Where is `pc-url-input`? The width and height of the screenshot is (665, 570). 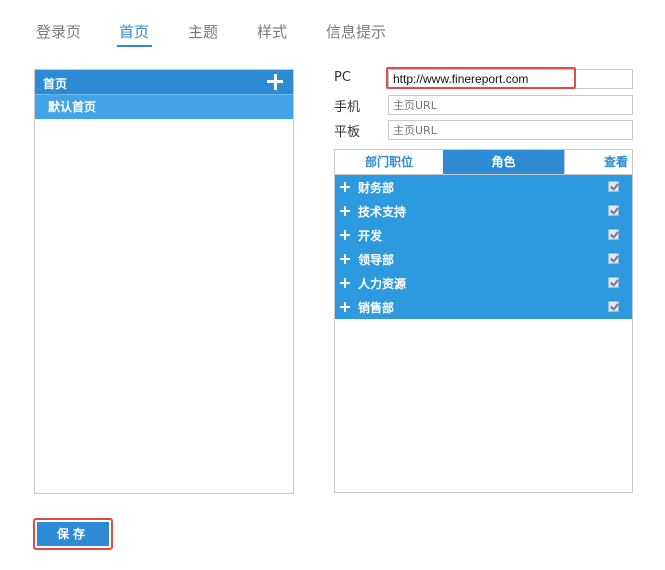
pc-url-input is located at coordinates (510, 79).